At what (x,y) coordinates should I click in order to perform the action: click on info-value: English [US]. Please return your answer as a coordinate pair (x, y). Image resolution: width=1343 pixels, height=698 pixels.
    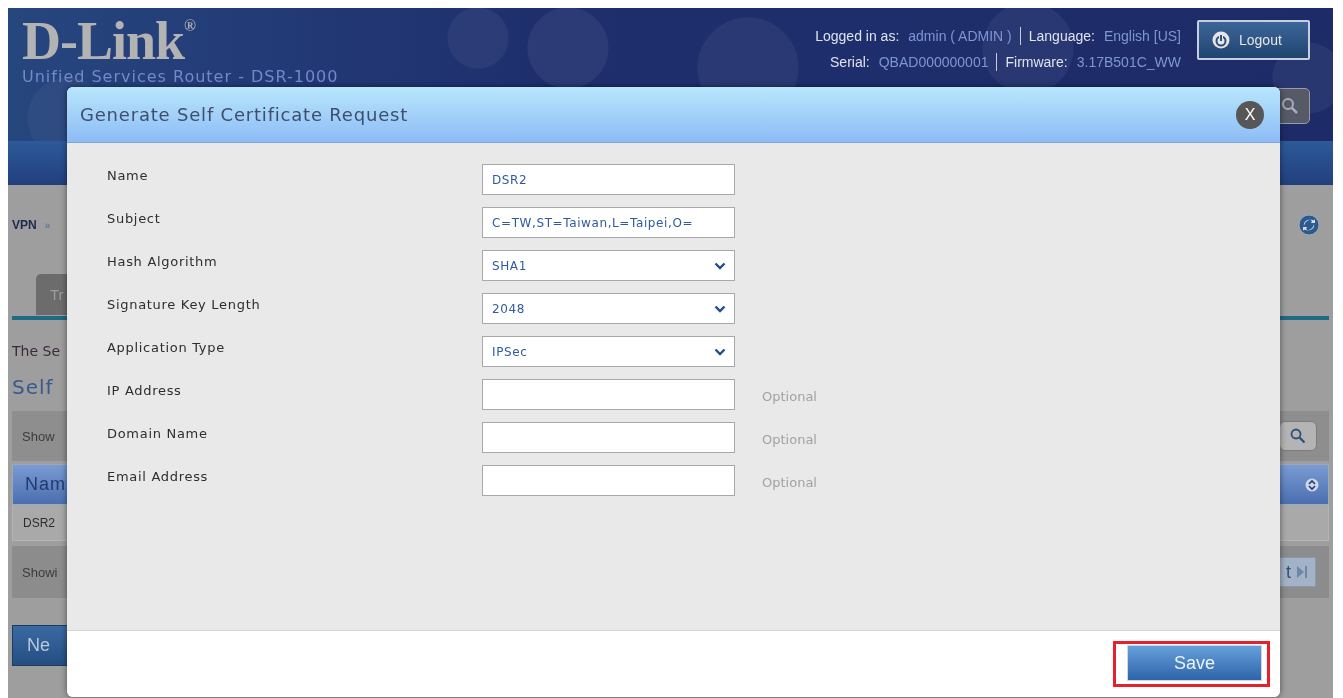
    Looking at the image, I should click on (1142, 36).